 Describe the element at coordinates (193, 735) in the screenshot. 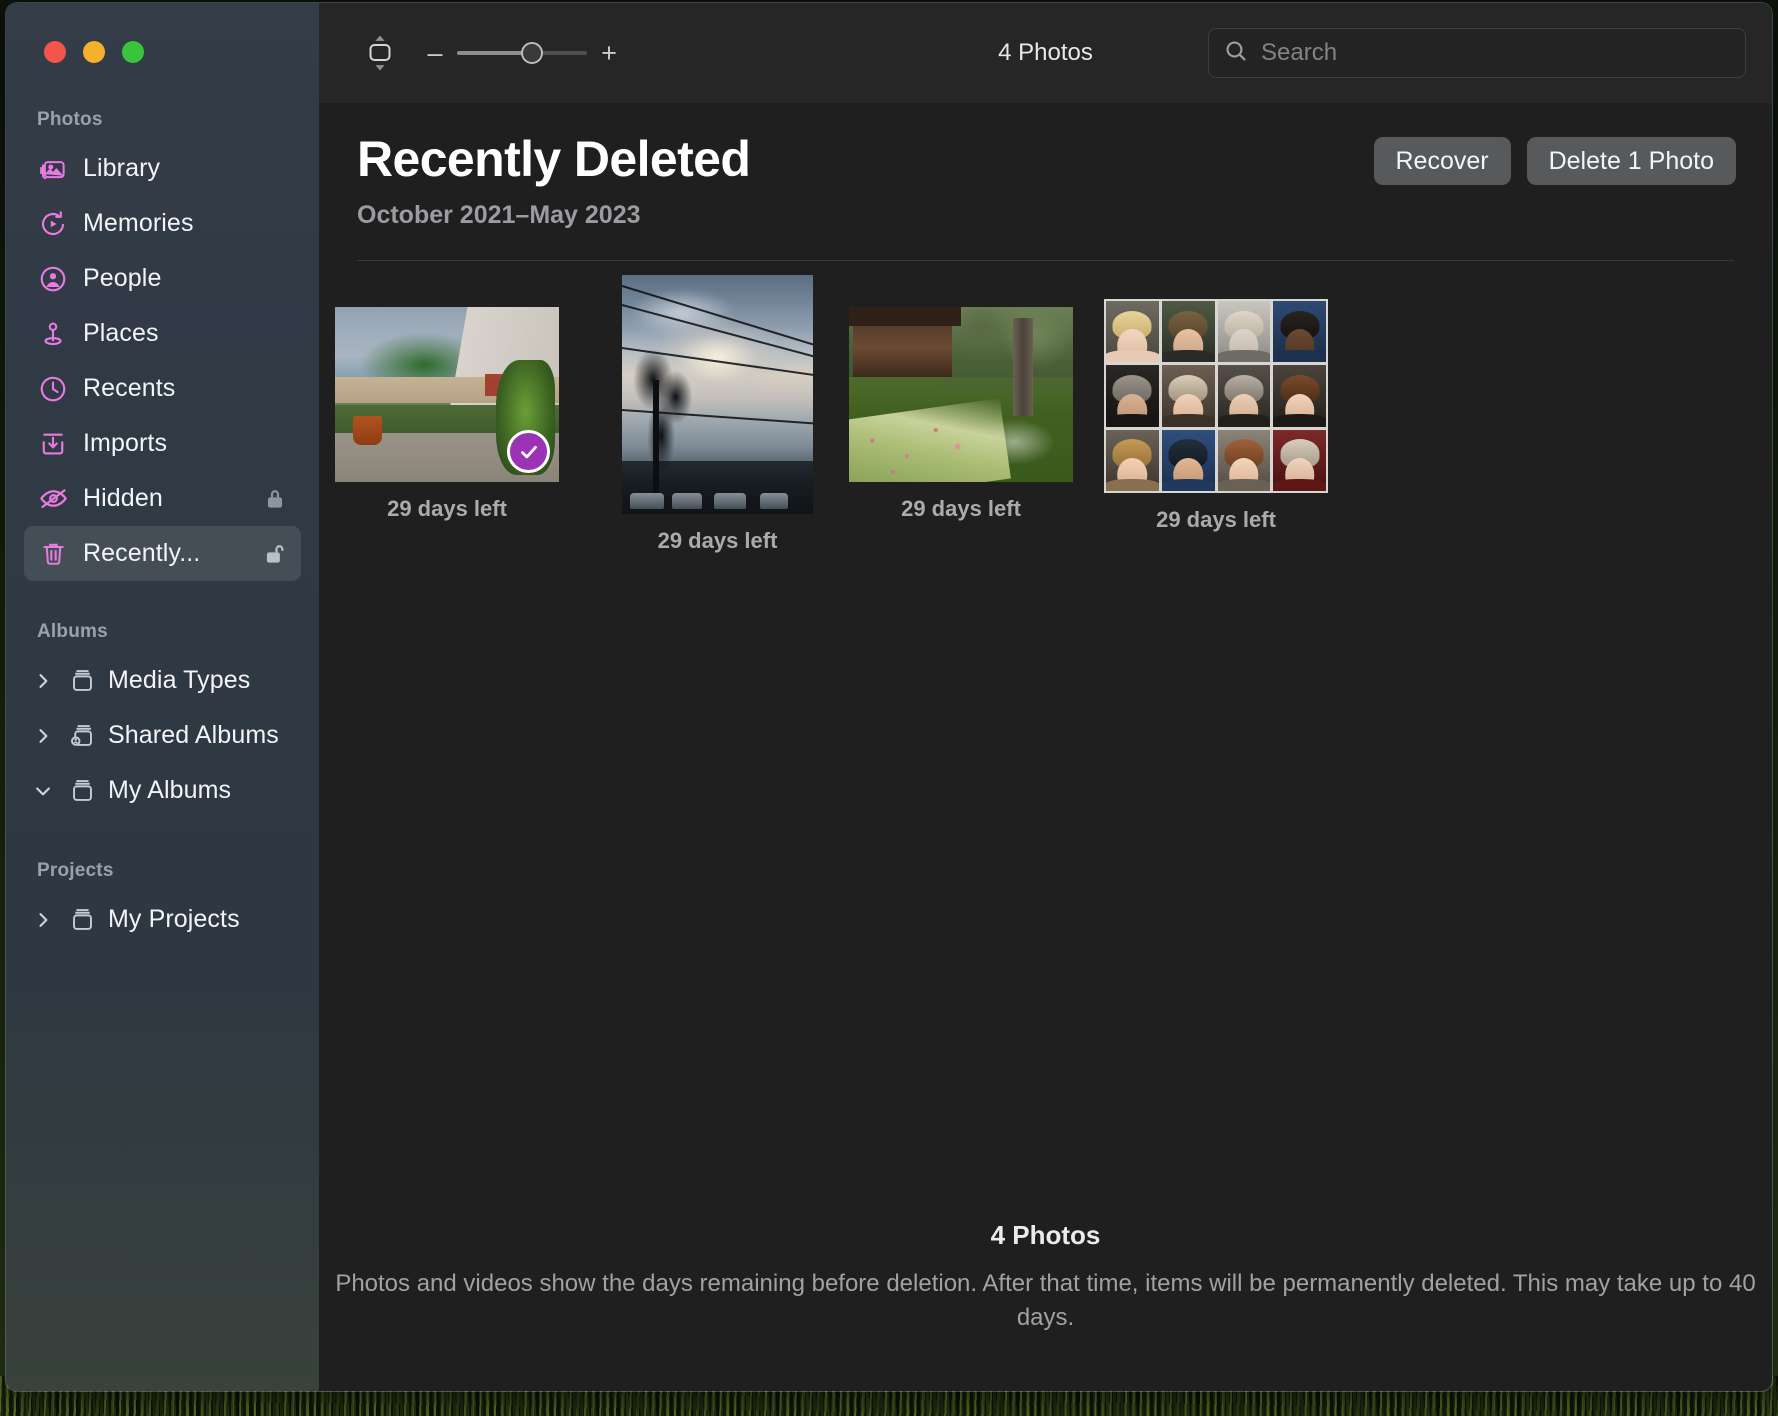

I see `sidebar-item-label: Shared Albums` at that location.